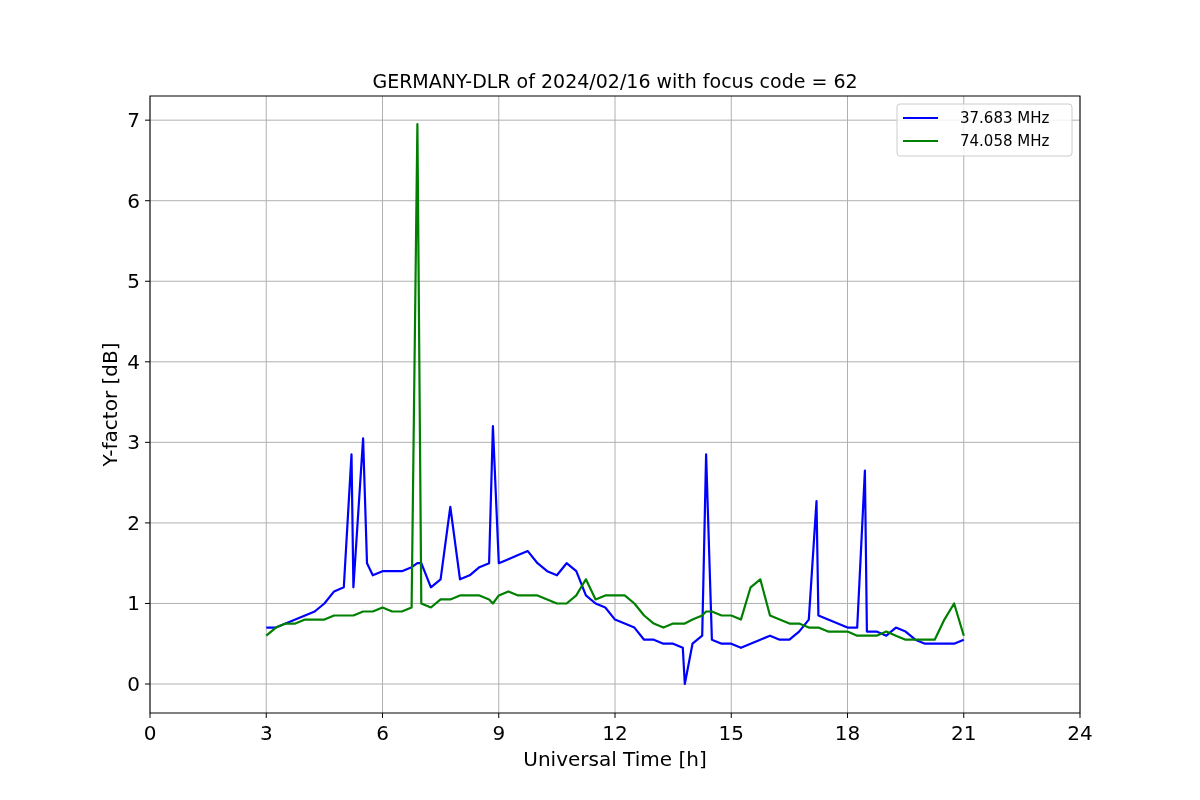 This screenshot has height=800, width=1200. Describe the element at coordinates (110, 404) in the screenshot. I see `y-axis-label: Y-factor [dB]` at that location.